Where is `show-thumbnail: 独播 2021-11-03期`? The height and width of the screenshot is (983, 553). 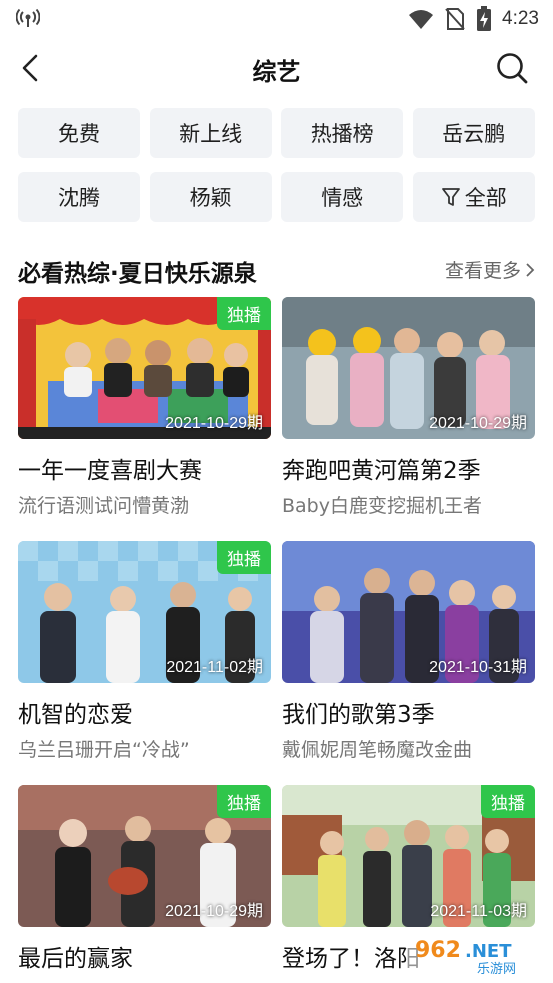 show-thumbnail: 独播 2021-11-03期 is located at coordinates (408, 856).